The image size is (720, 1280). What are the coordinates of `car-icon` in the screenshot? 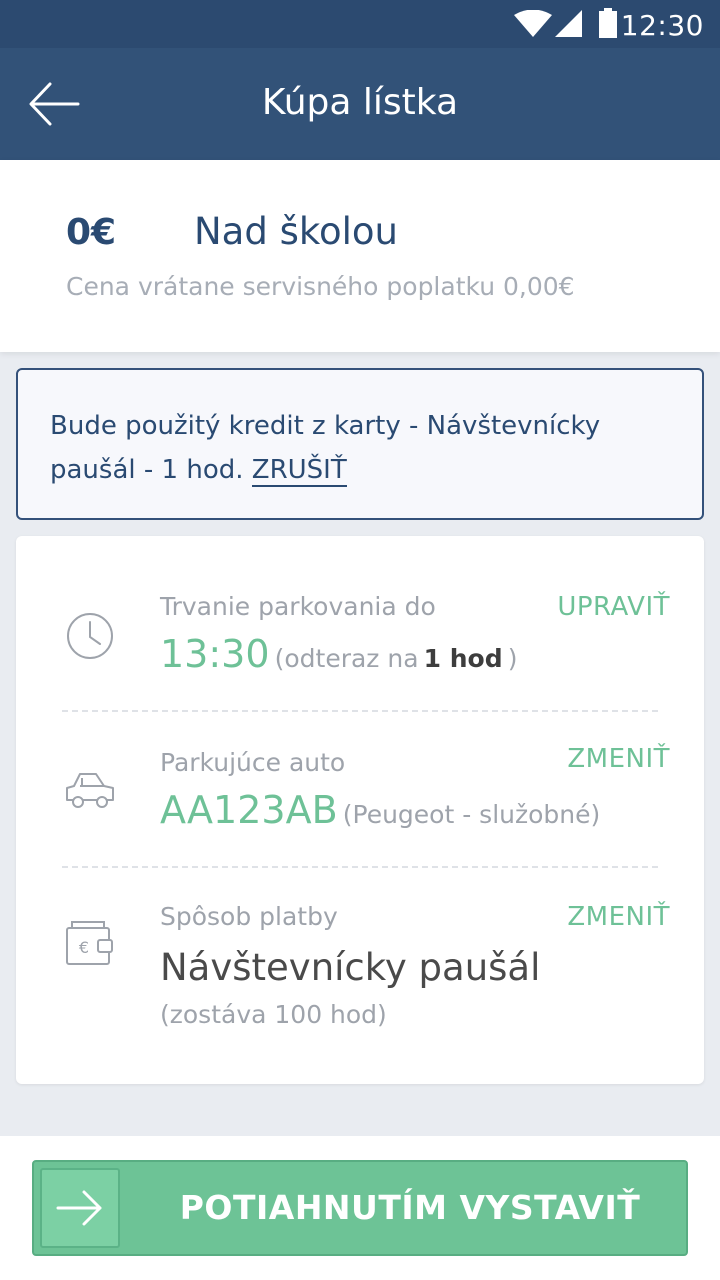 It's located at (90, 790).